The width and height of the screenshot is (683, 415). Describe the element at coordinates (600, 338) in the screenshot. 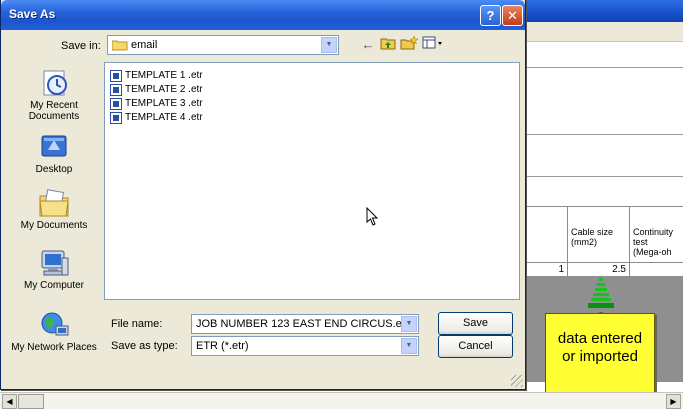

I see `callout-line: data entered` at that location.